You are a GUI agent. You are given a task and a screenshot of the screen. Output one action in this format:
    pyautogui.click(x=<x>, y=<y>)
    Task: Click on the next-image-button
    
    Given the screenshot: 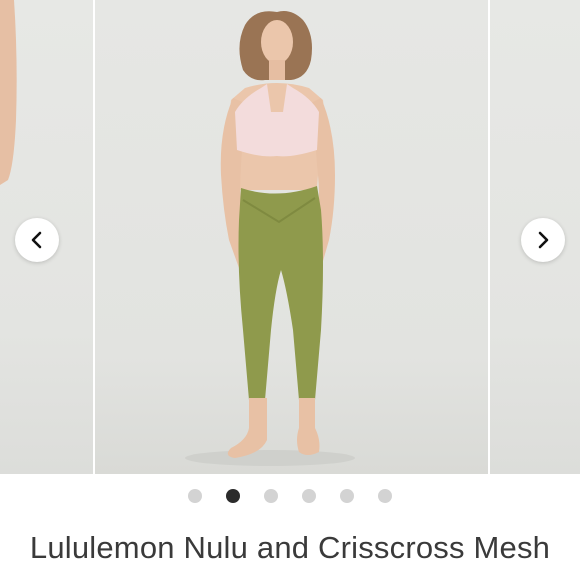 What is the action you would take?
    pyautogui.click(x=543, y=240)
    